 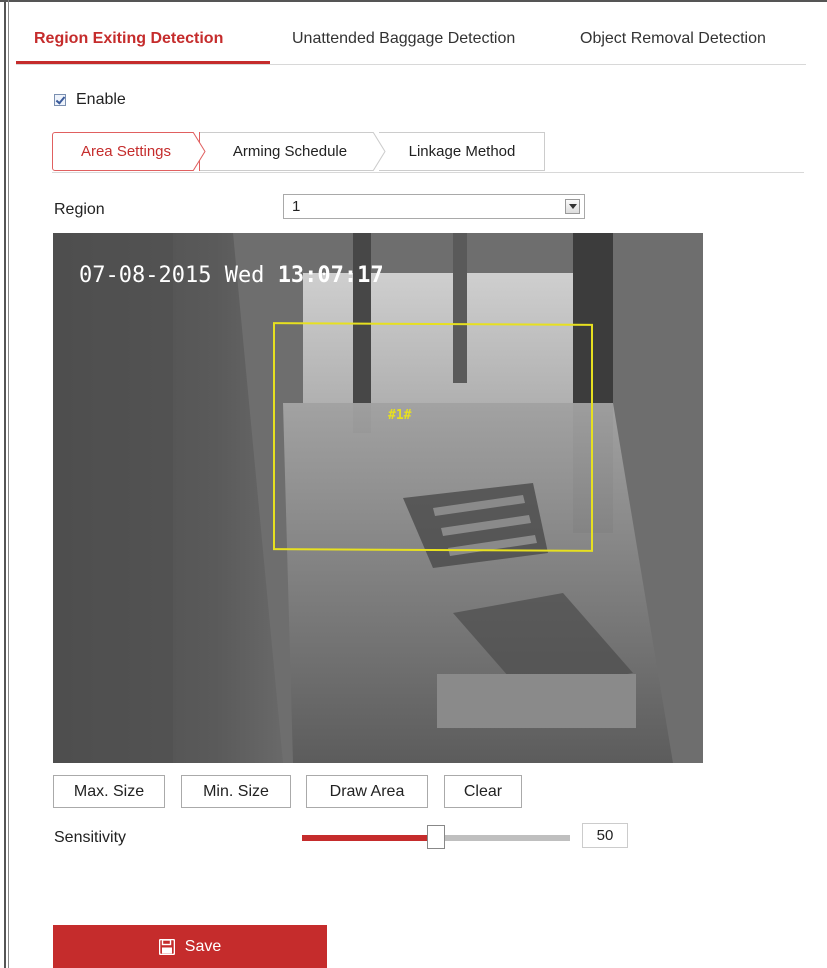 I want to click on privacy-mask, so click(x=536, y=701).